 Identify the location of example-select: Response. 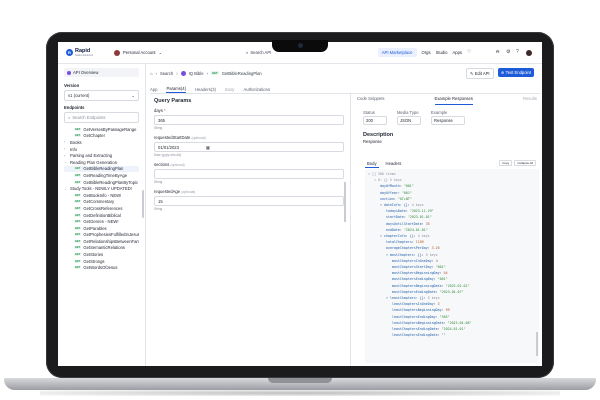
(448, 120).